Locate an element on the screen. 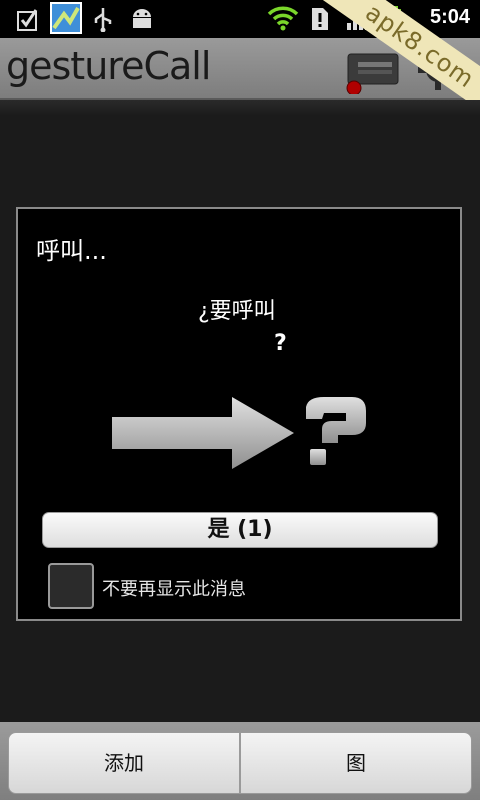 The height and width of the screenshot is (800, 480). image-button: 图 is located at coordinates (356, 763).